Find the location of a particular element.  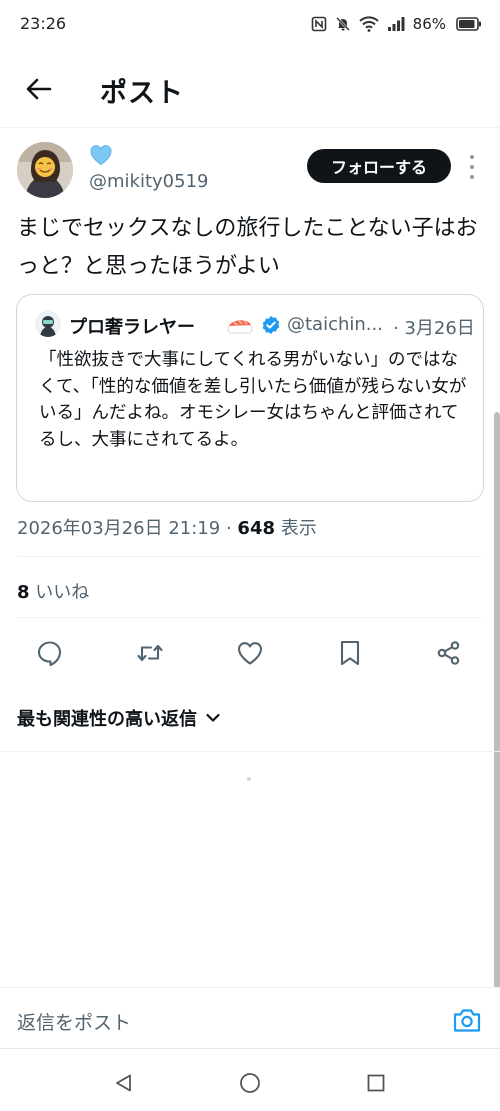

sushi-emoji-icon is located at coordinates (240, 327).